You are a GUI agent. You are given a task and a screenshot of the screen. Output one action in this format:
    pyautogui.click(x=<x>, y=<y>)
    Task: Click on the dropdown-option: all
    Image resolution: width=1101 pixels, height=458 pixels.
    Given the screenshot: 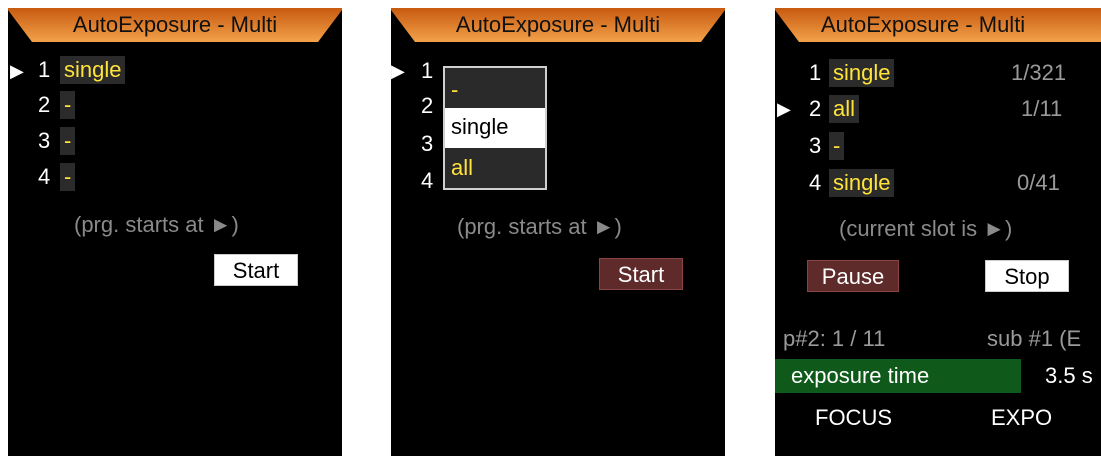 What is the action you would take?
    pyautogui.click(x=462, y=168)
    